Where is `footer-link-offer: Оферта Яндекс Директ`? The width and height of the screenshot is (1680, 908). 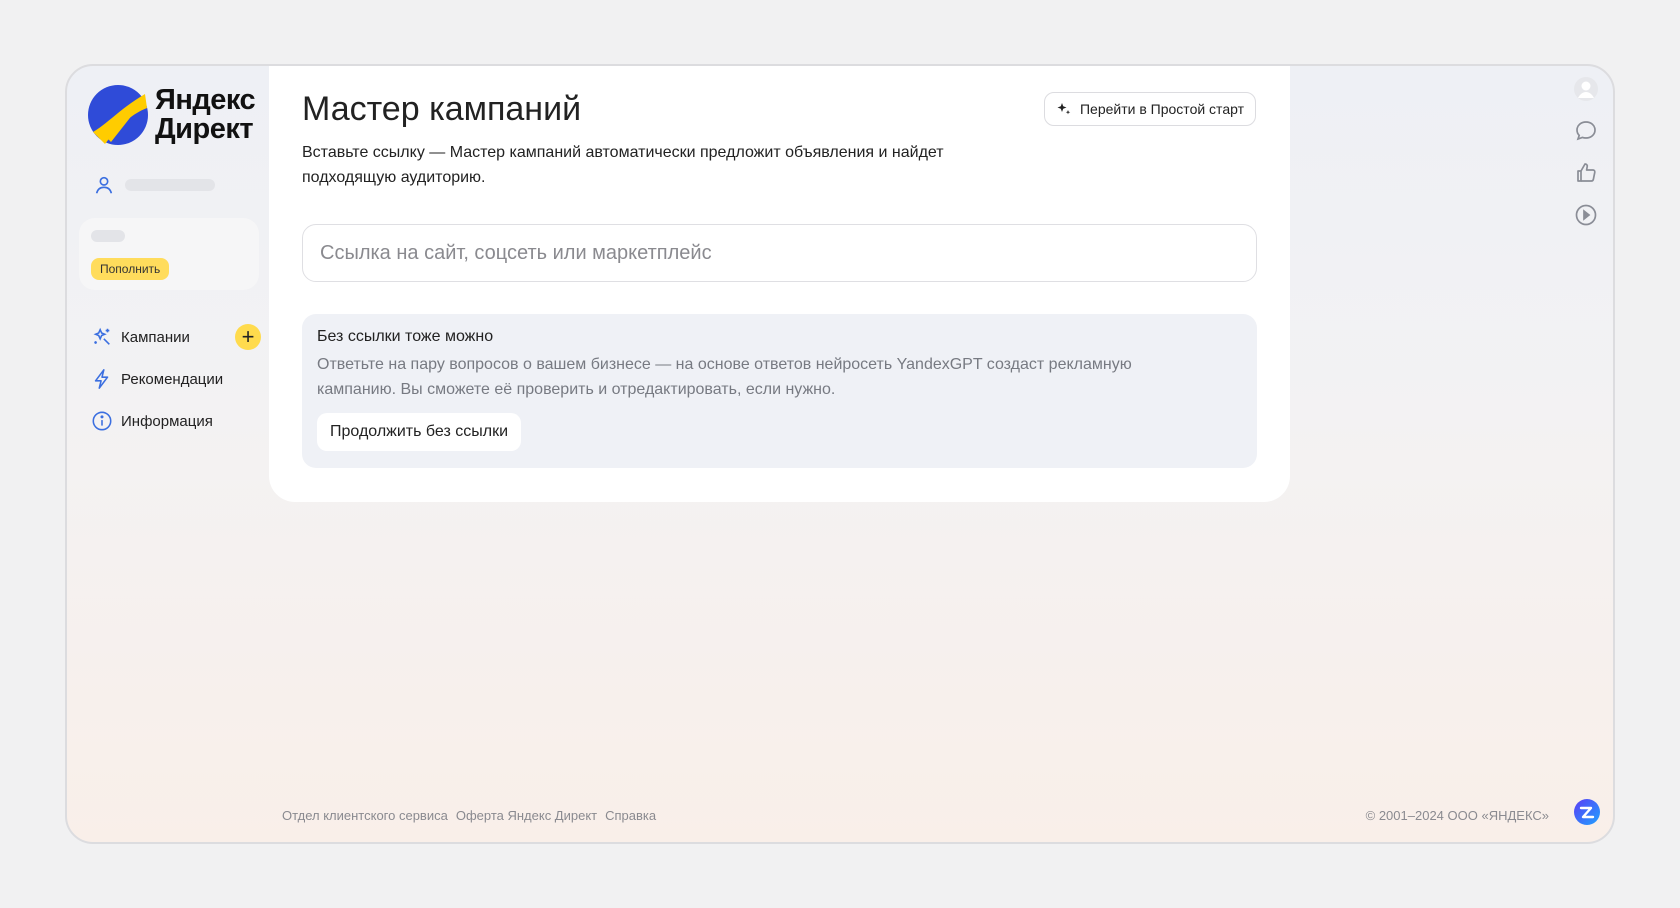 footer-link-offer: Оферта Яндекс Директ is located at coordinates (526, 815).